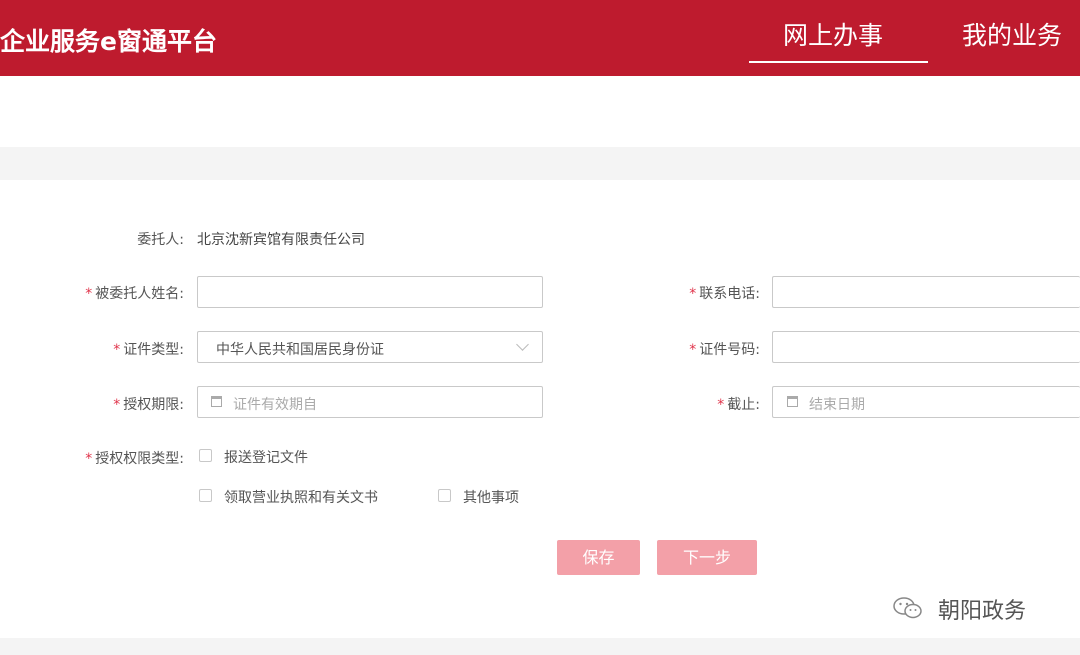  I want to click on scope-checkbox-submit-docs, so click(205, 455).